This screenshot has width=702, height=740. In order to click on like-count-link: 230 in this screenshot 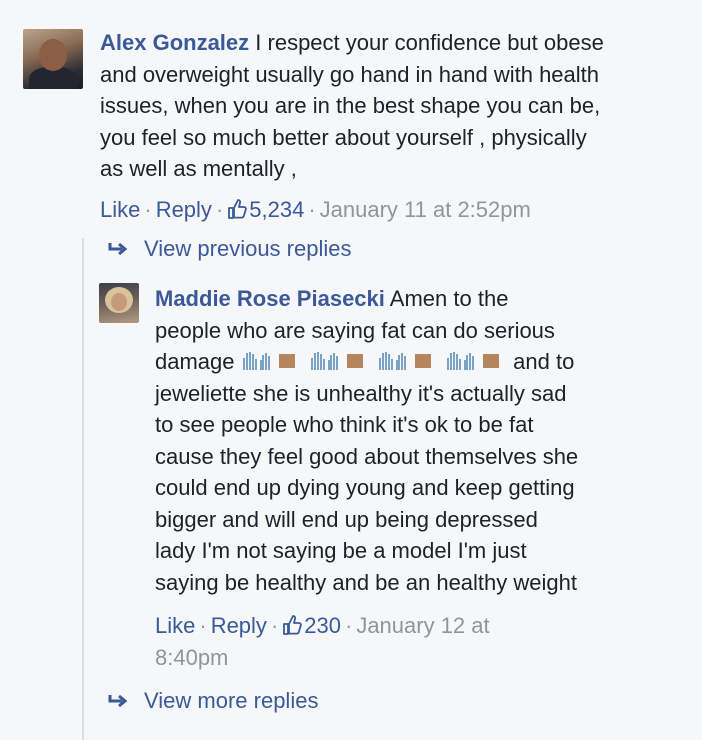, I will do `click(311, 625)`.